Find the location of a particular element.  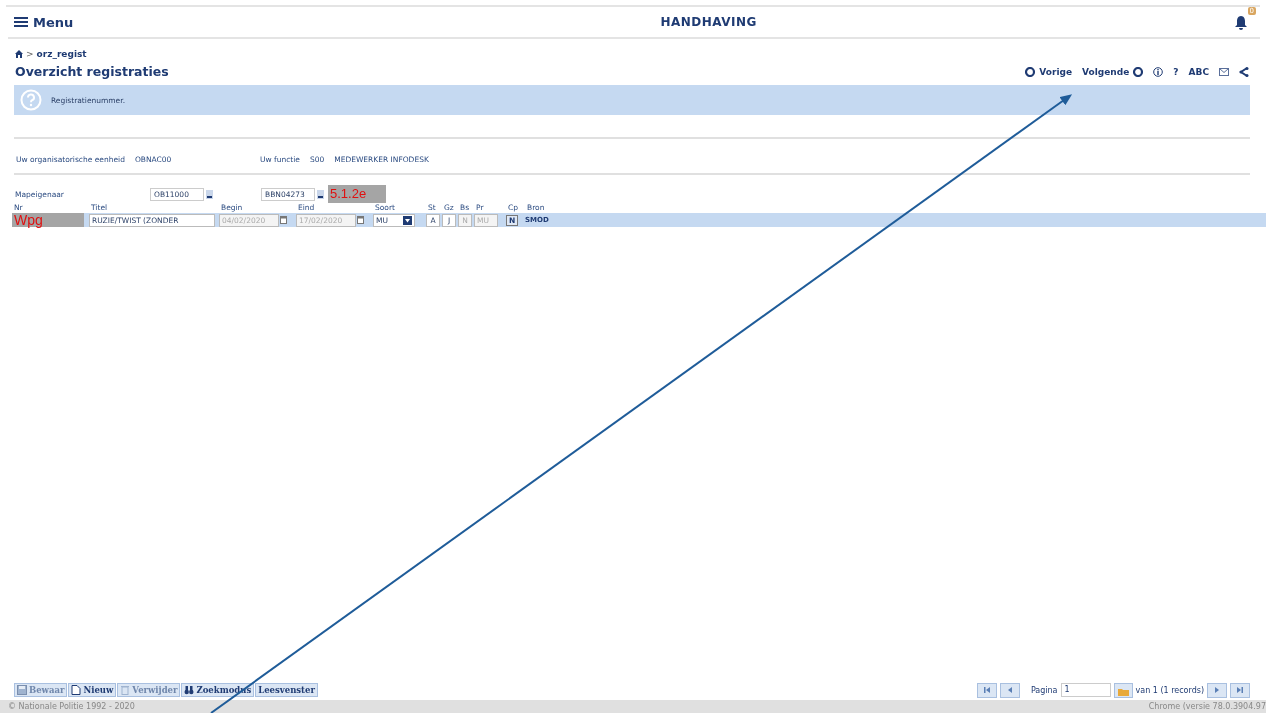

folder-icon is located at coordinates (1123, 691).